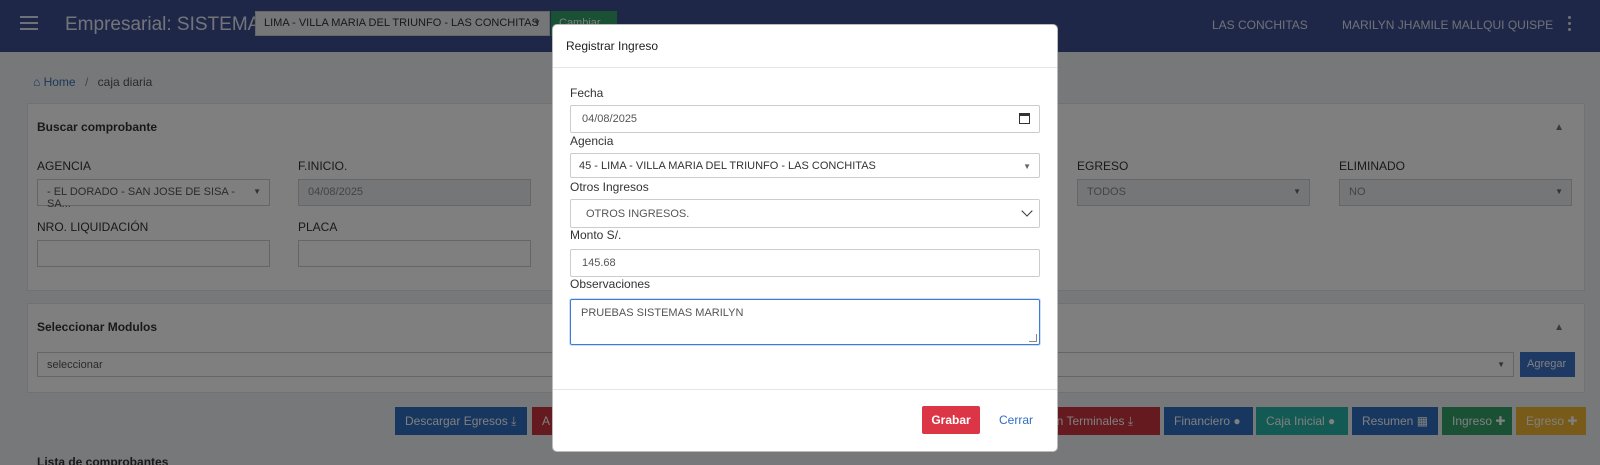 The width and height of the screenshot is (1600, 465). What do you see at coordinates (1024, 118) in the screenshot?
I see `calendar-icon` at bounding box center [1024, 118].